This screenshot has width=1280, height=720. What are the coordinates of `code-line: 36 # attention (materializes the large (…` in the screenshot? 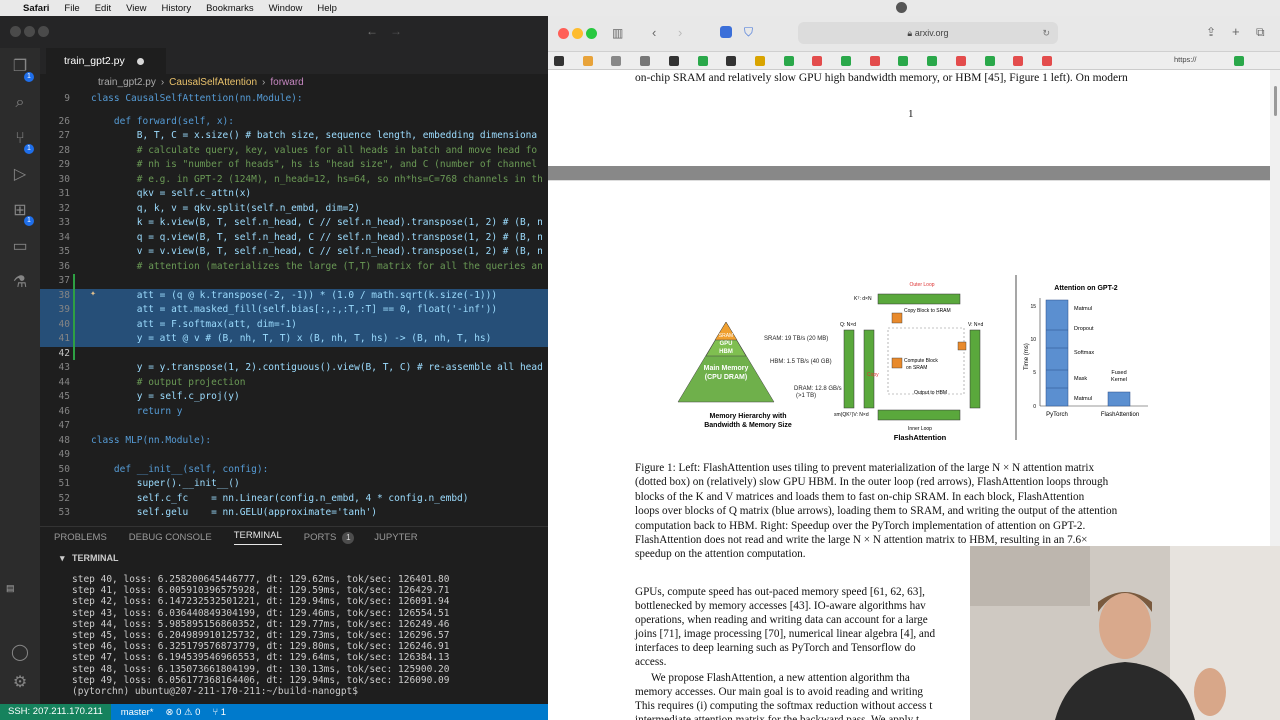 It's located at (294, 267).